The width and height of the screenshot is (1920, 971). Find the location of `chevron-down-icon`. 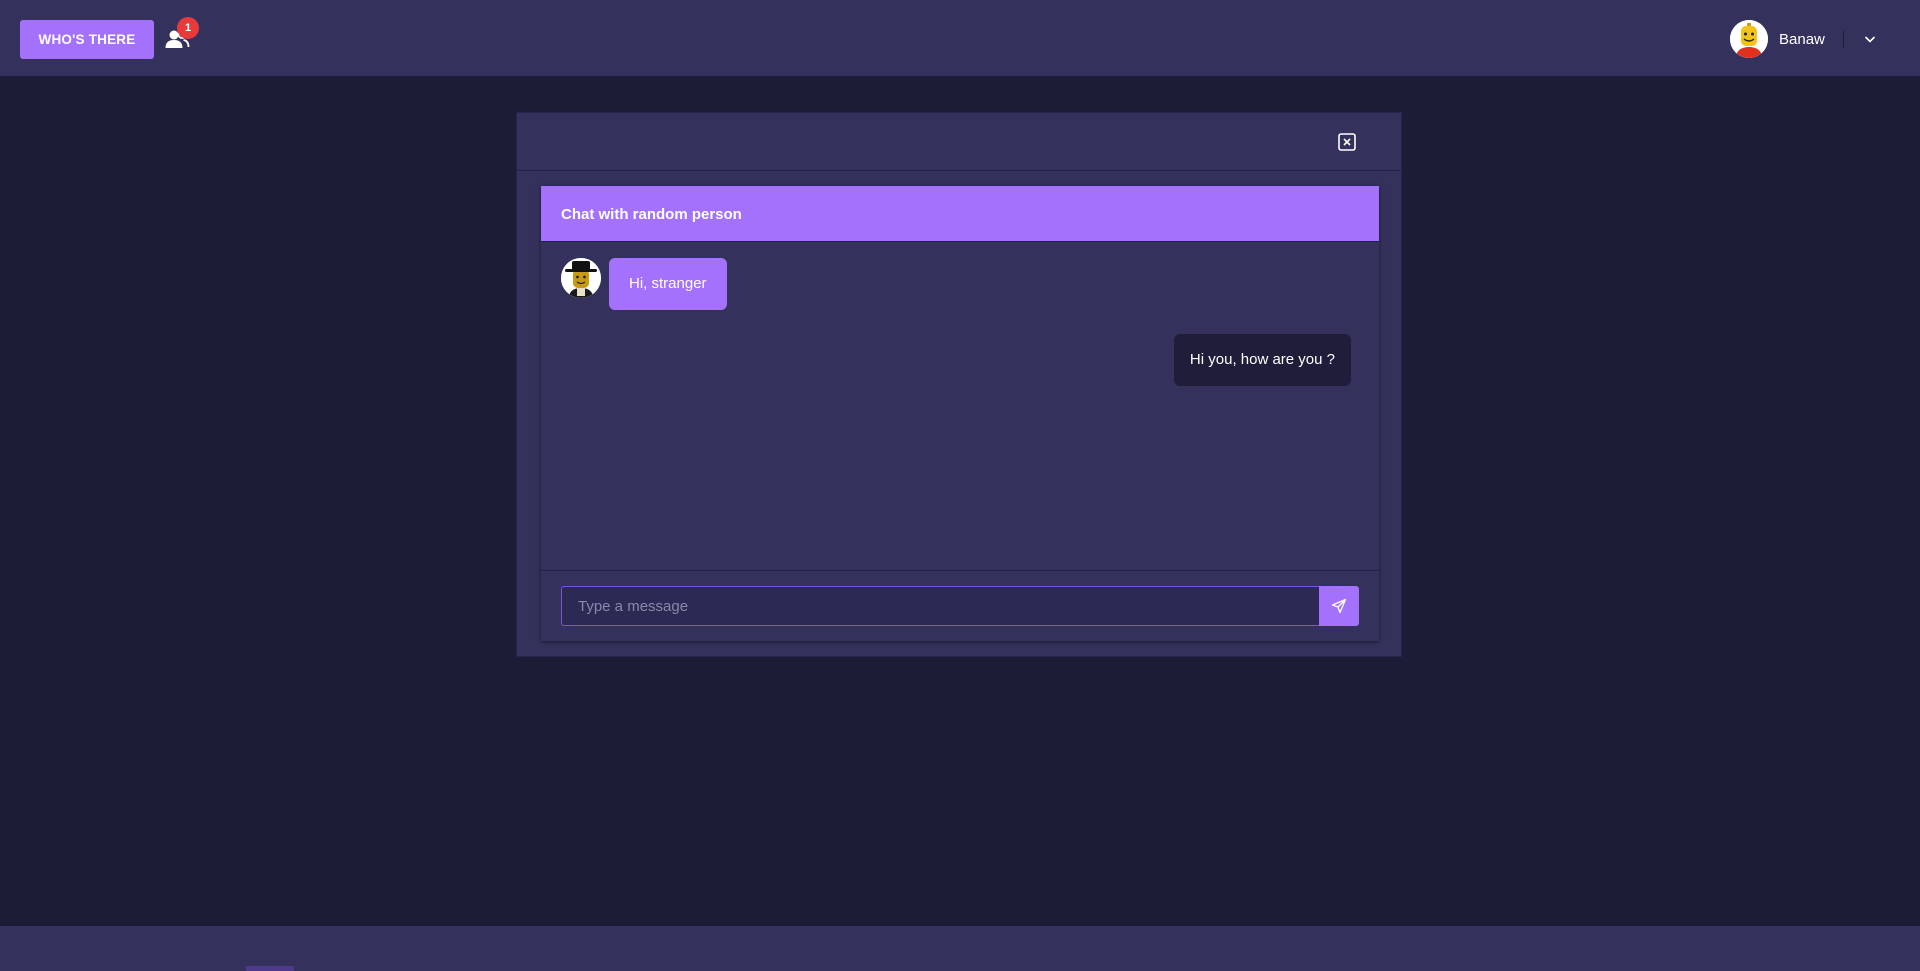

chevron-down-icon is located at coordinates (1870, 39).